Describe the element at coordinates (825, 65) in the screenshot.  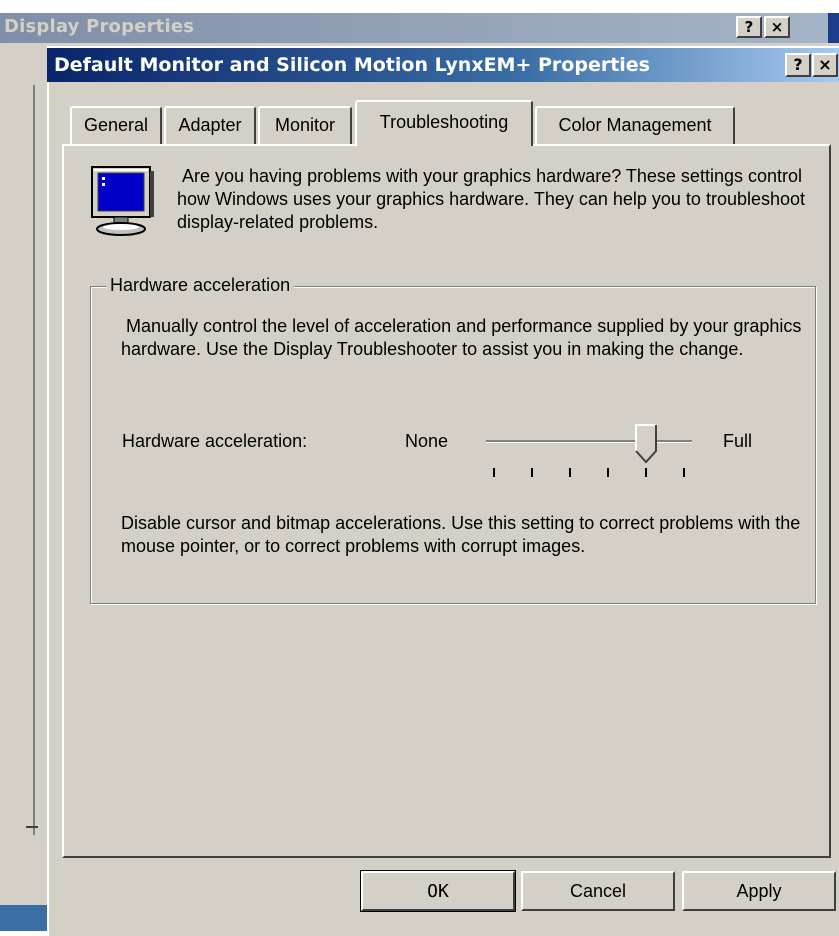
I see `close-button: ×` at that location.